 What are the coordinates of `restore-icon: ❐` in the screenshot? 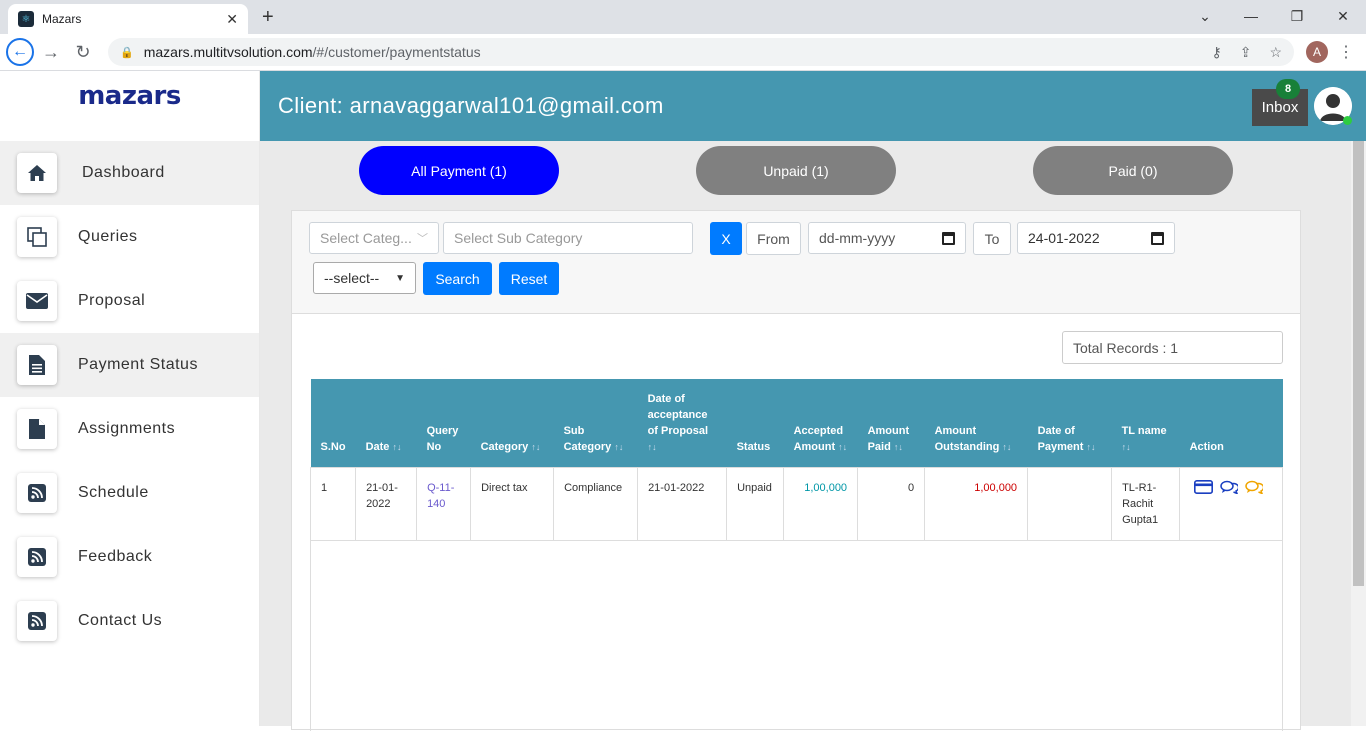 It's located at (1297, 16).